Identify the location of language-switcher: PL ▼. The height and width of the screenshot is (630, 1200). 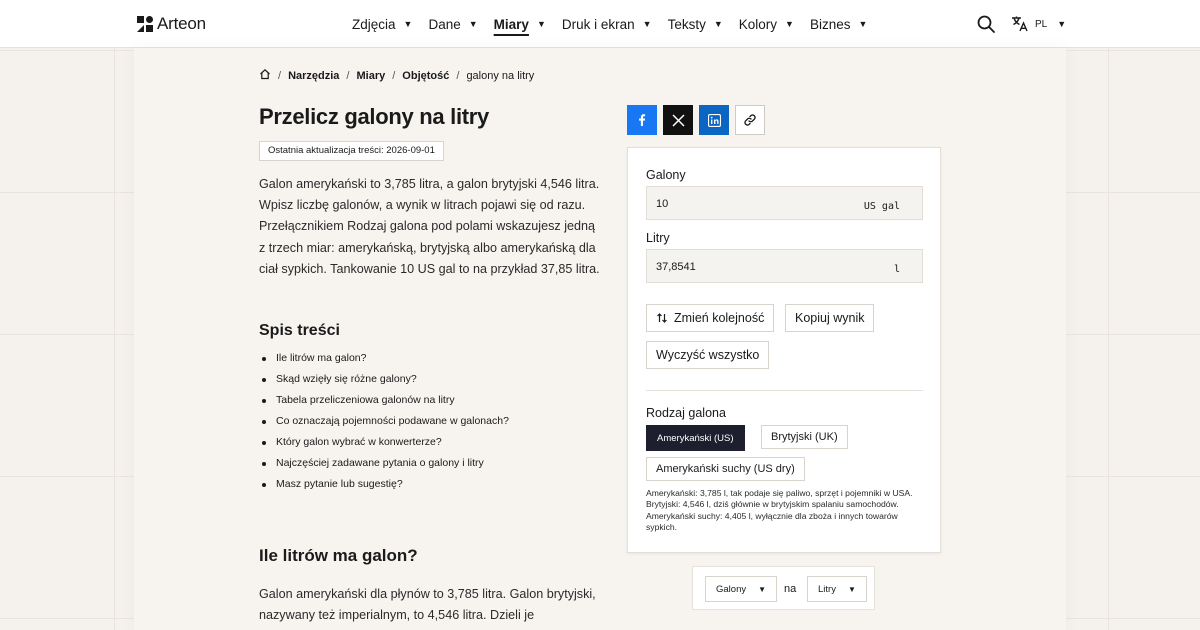
(1038, 24).